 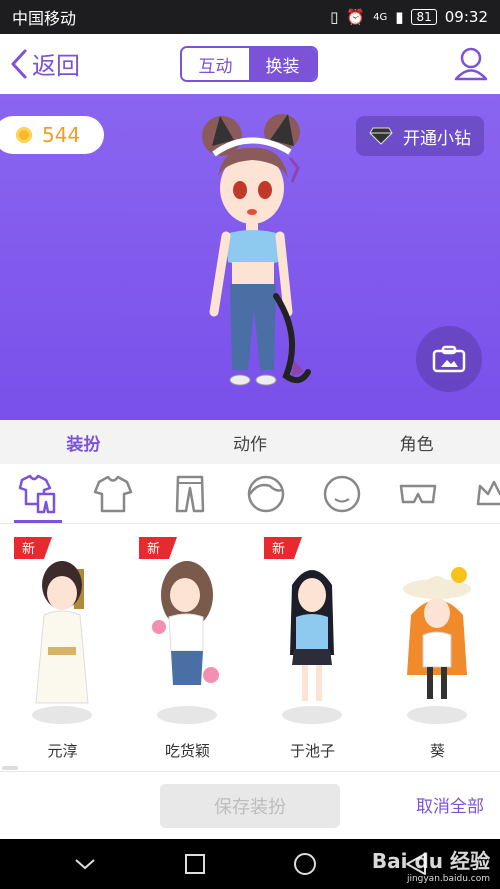 I want to click on carrier-label: 中国移动, so click(x=44, y=18).